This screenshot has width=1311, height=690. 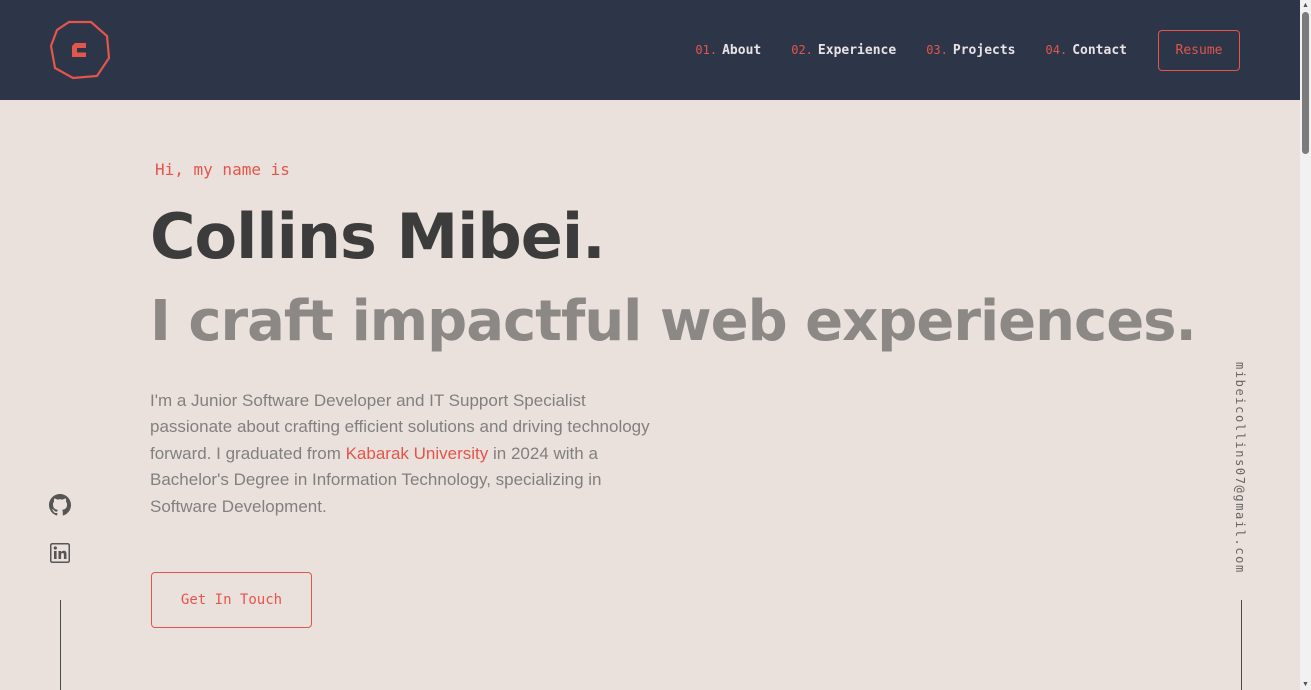 I want to click on hero-tagline: I craft impactful web experiences., so click(x=673, y=321).